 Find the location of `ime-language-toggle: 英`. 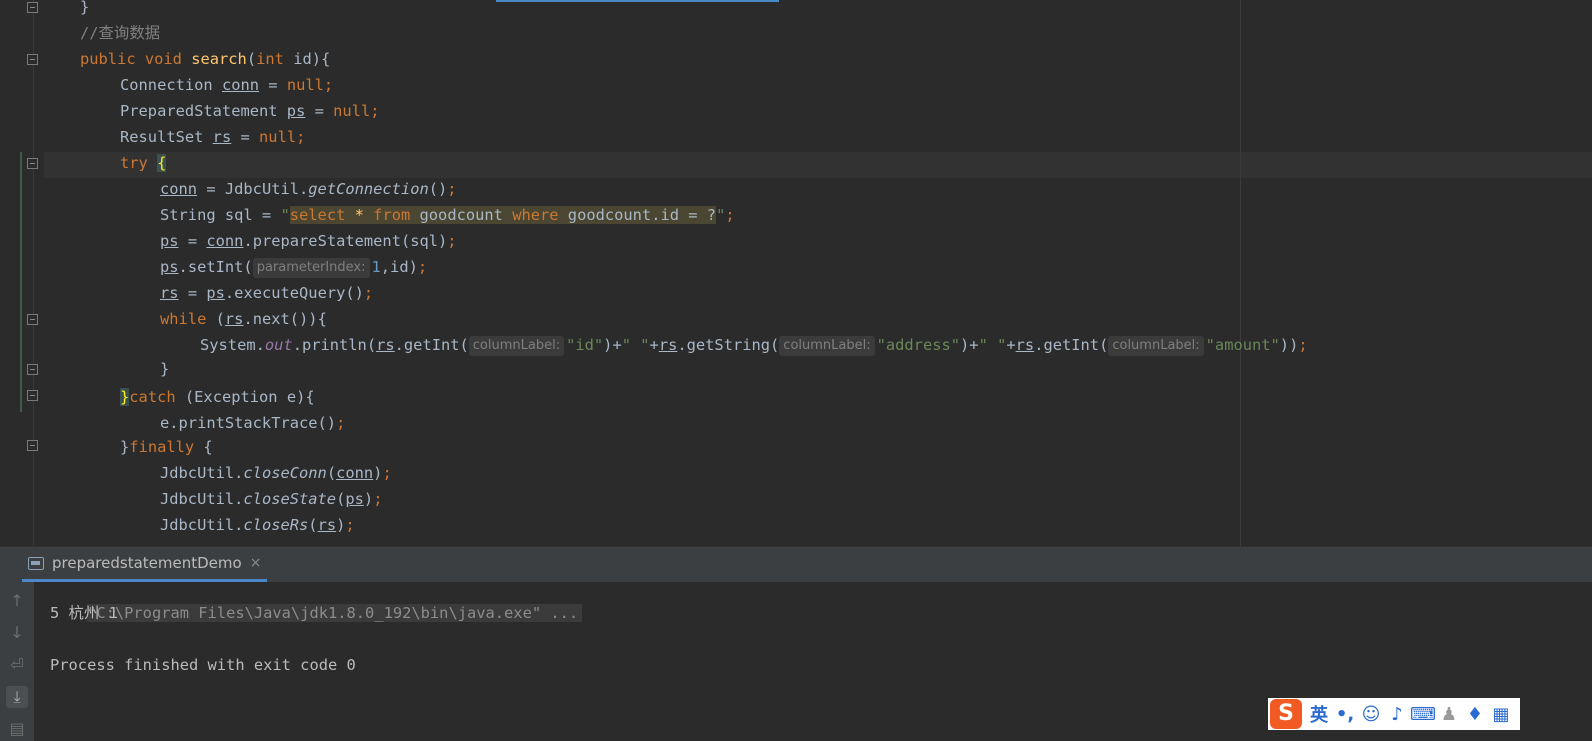

ime-language-toggle: 英 is located at coordinates (1319, 714).